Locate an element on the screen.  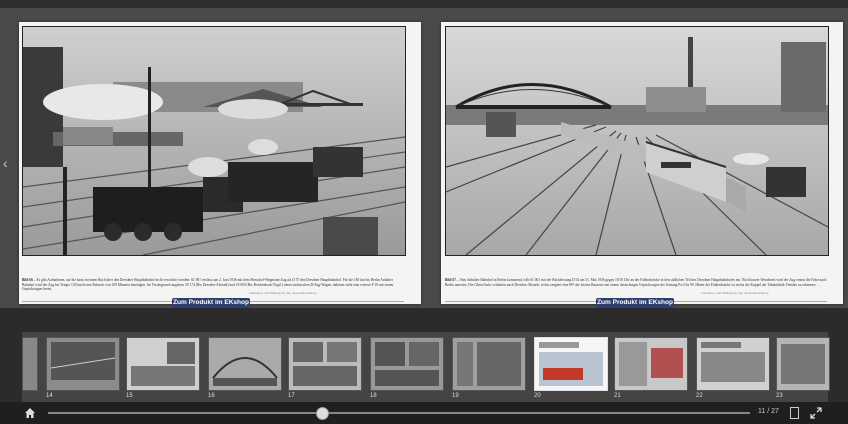
thumbnail-19-image is located at coordinates (489, 364).